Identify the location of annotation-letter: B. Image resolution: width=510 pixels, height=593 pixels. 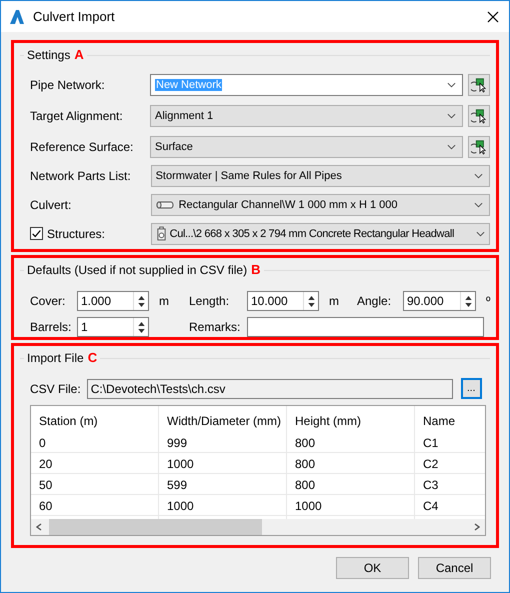
(255, 270).